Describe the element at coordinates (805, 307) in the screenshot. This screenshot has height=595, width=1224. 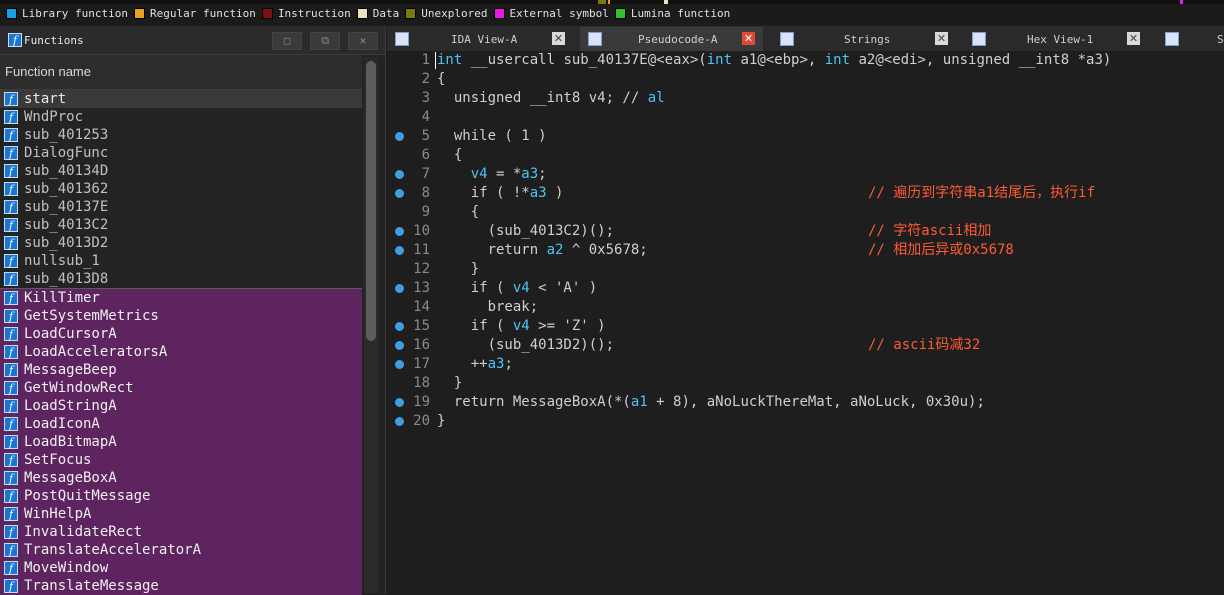
I see `code-line: 14 break;` at that location.